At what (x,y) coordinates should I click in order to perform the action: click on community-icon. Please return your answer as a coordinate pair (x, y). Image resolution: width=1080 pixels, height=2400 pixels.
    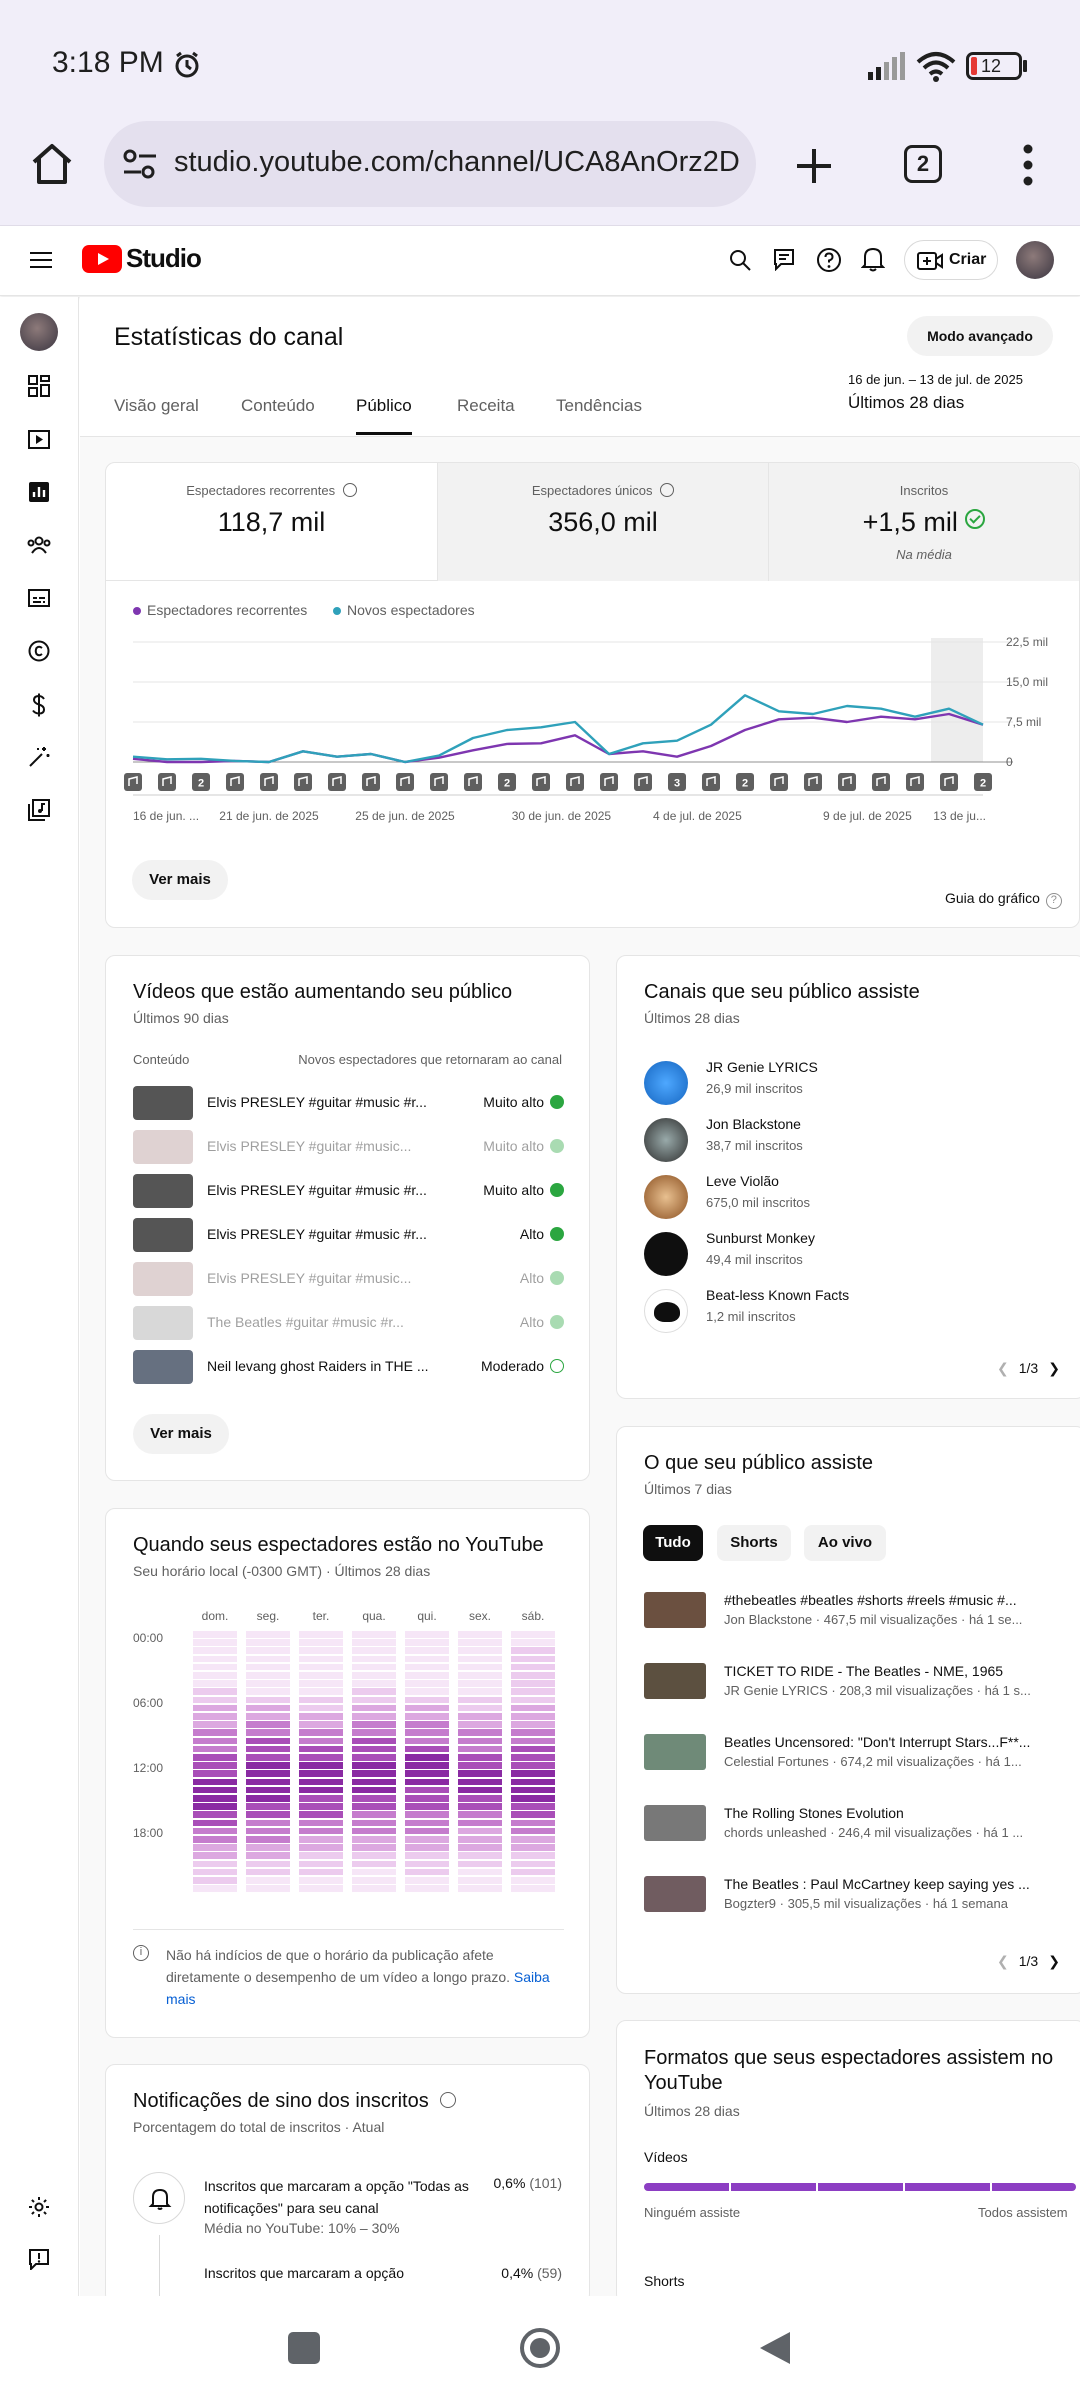
    Looking at the image, I should click on (39, 545).